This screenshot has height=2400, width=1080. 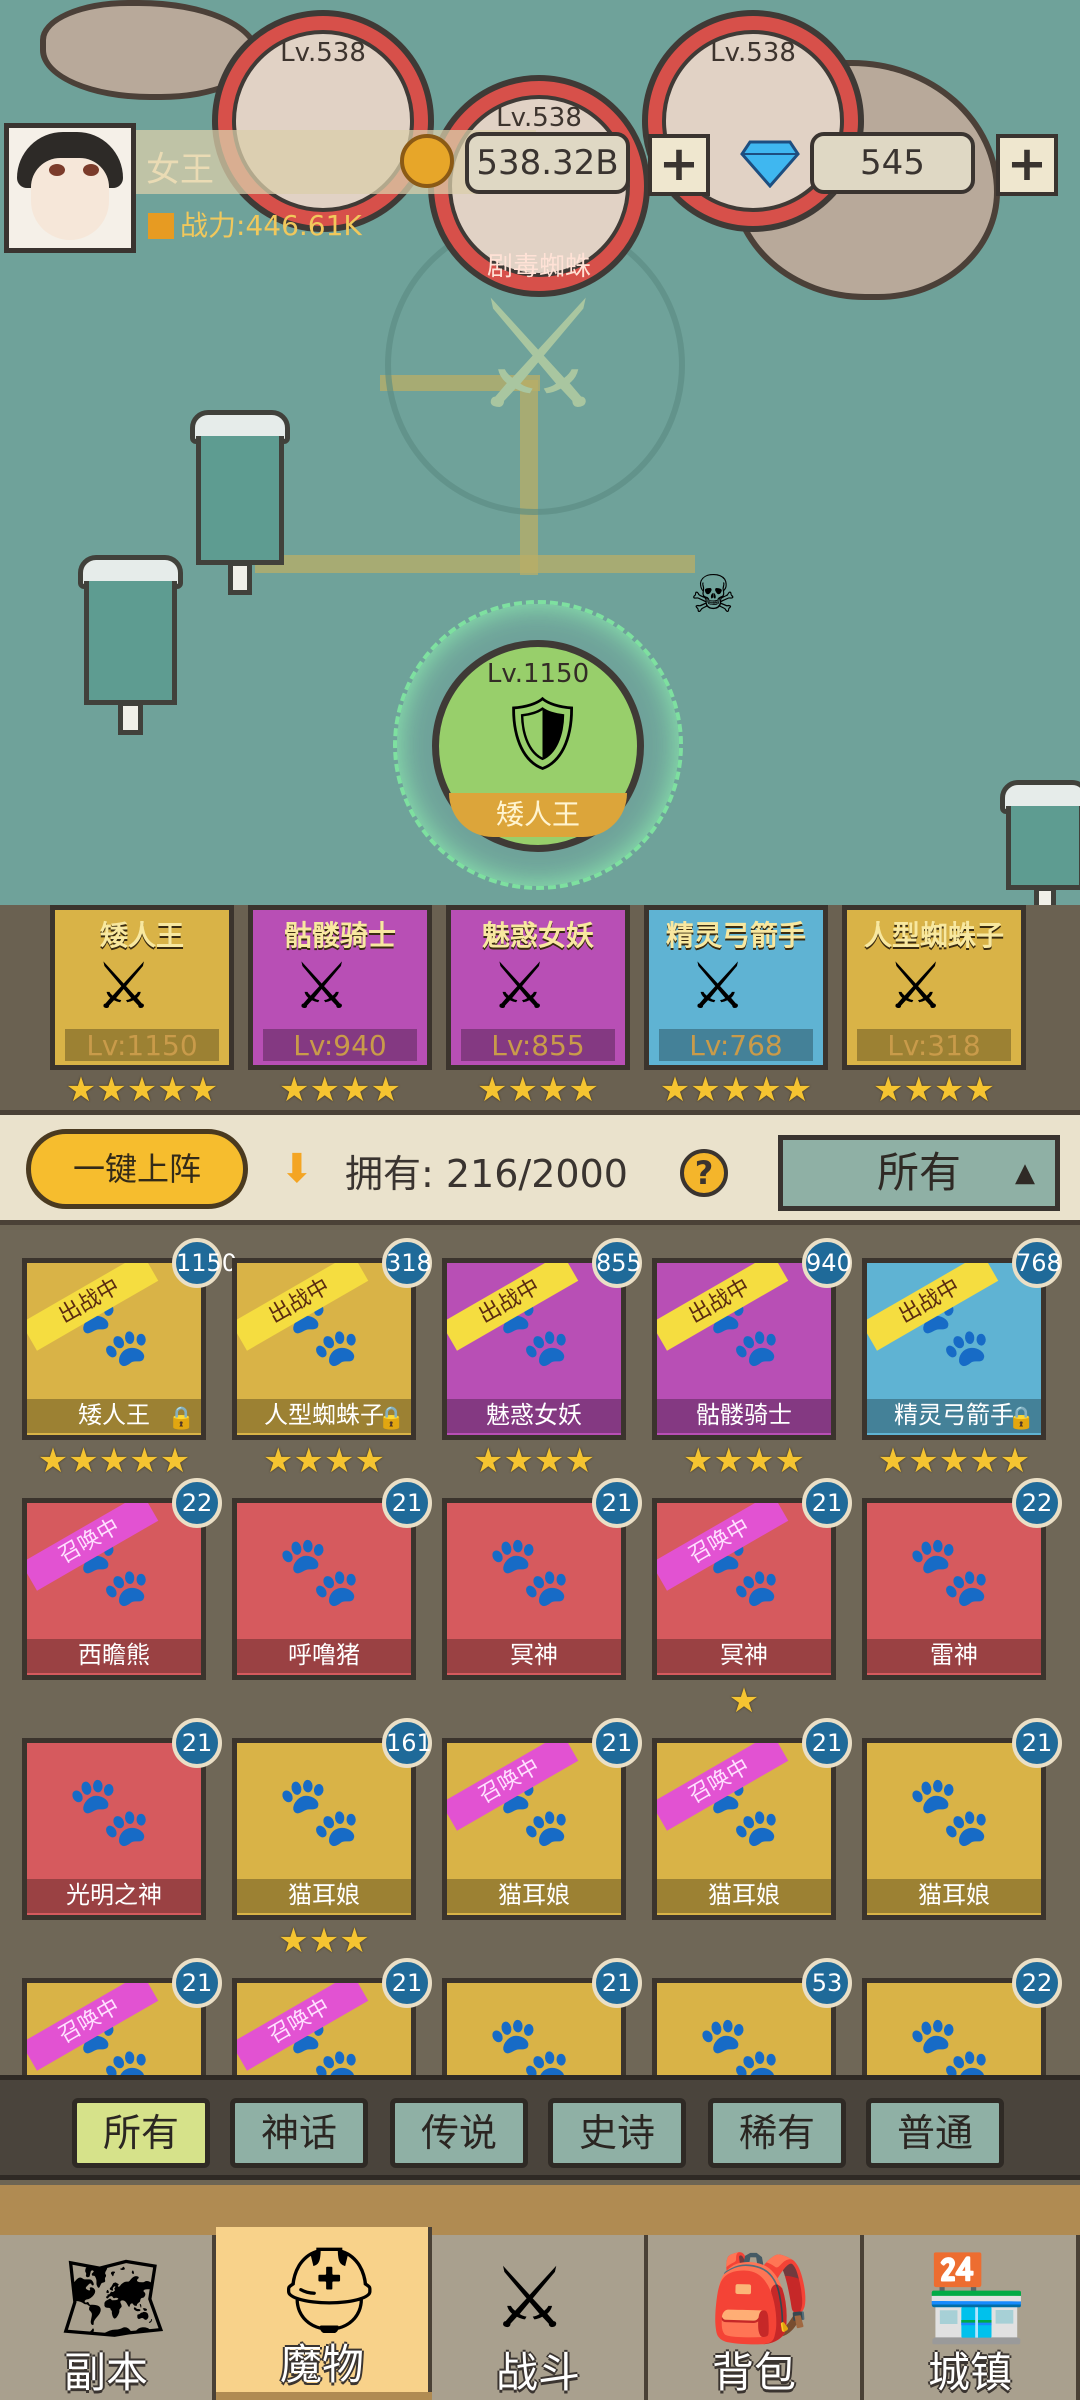 What do you see at coordinates (744, 1416) in the screenshot?
I see `roster-hero-name: 骷髅骑士` at bounding box center [744, 1416].